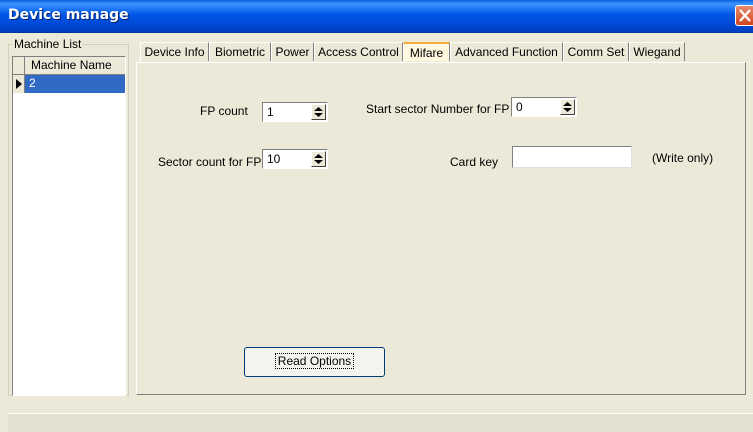 The width and height of the screenshot is (753, 432). I want to click on sector-count-stepper: 10, so click(295, 159).